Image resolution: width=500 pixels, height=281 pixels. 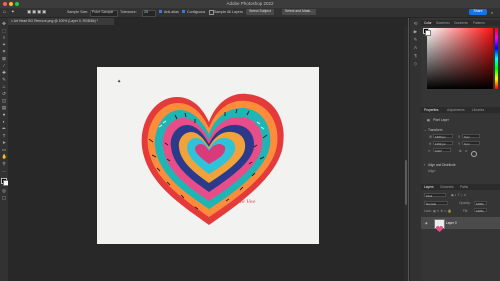 I want to click on paragraph-panel-icon: ¶, so click(x=415, y=56).